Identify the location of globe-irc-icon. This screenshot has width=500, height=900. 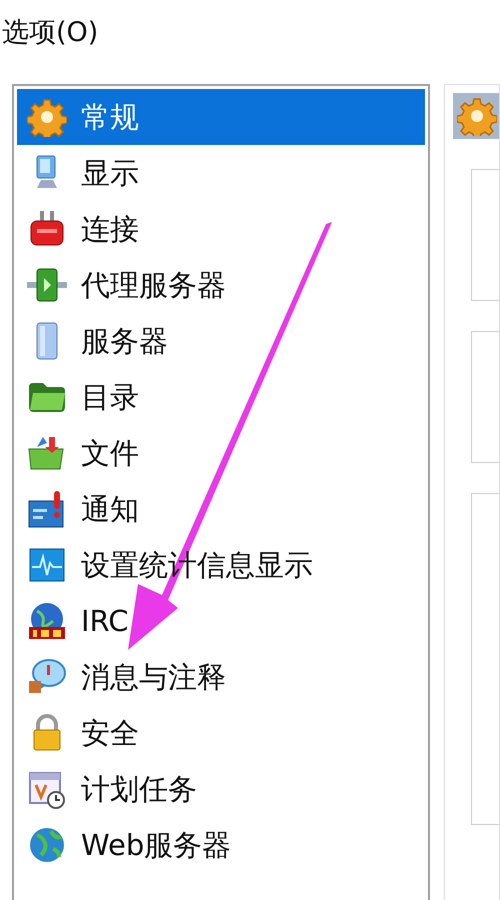
(47, 621).